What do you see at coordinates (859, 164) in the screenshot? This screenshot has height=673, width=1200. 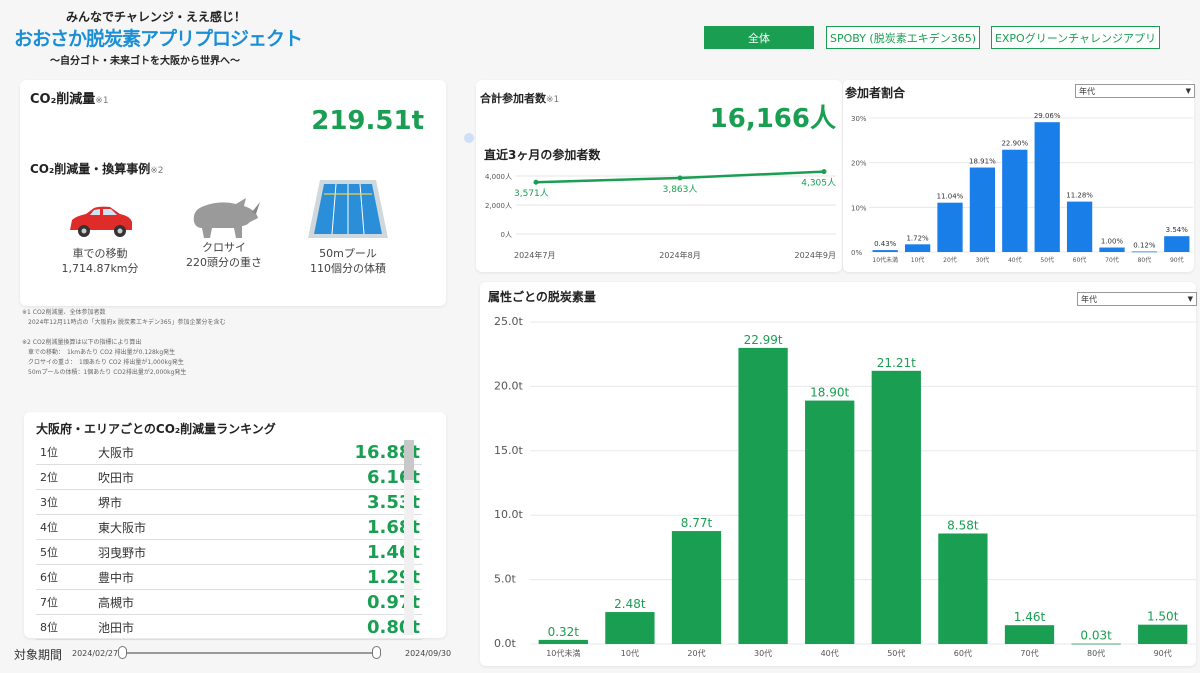 I see `y-tick-label: 20%` at bounding box center [859, 164].